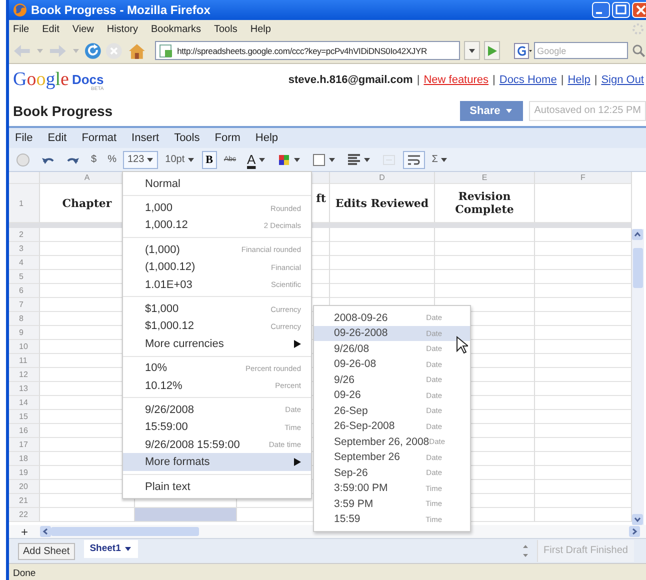  What do you see at coordinates (175, 29) in the screenshot?
I see `menu-item: Bookmarks` at bounding box center [175, 29].